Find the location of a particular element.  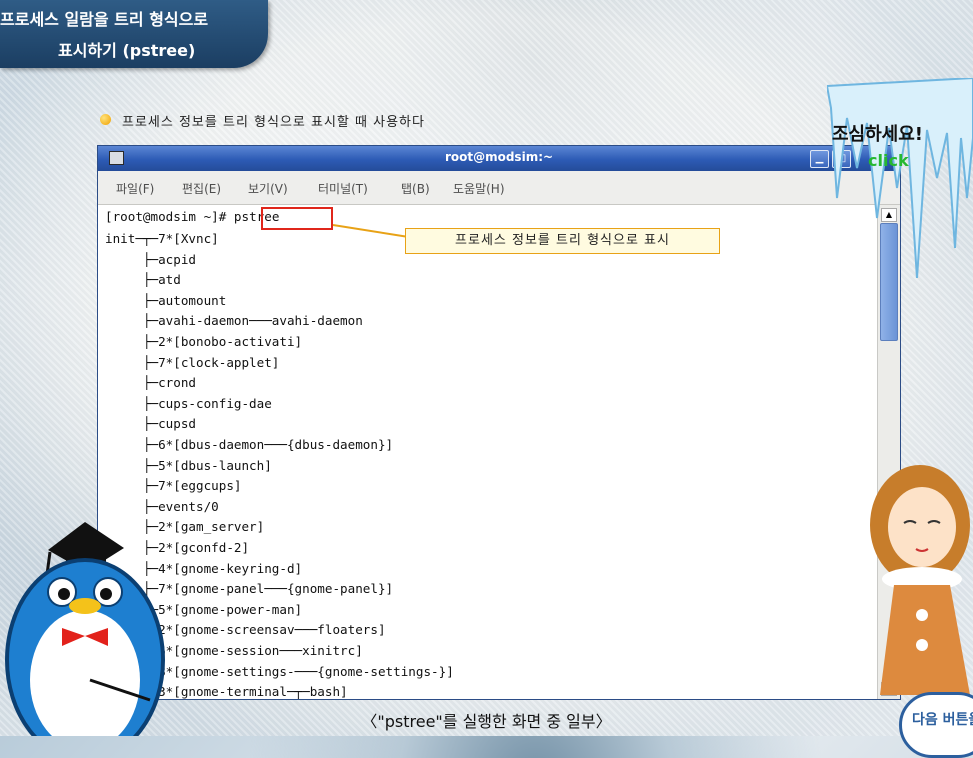

next-button-label: 다음 버튼을 is located at coordinates (942, 720).